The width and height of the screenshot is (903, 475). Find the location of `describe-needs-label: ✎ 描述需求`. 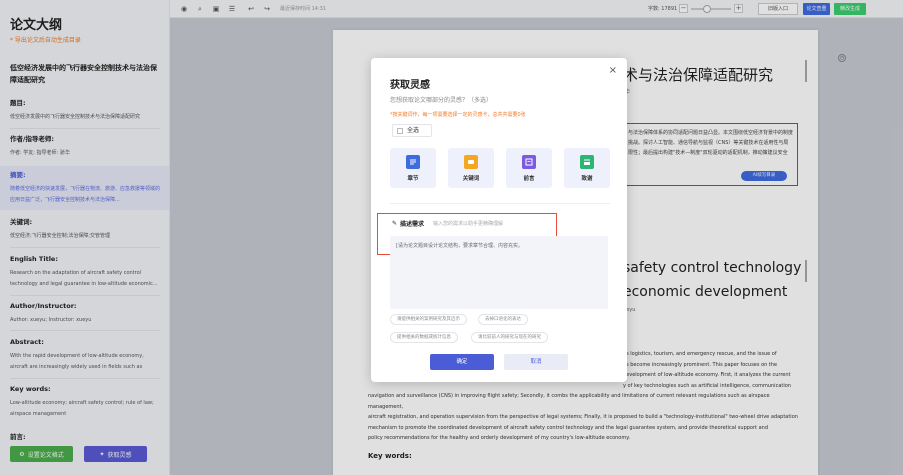

describe-needs-label: ✎ 描述需求 is located at coordinates (408, 223).